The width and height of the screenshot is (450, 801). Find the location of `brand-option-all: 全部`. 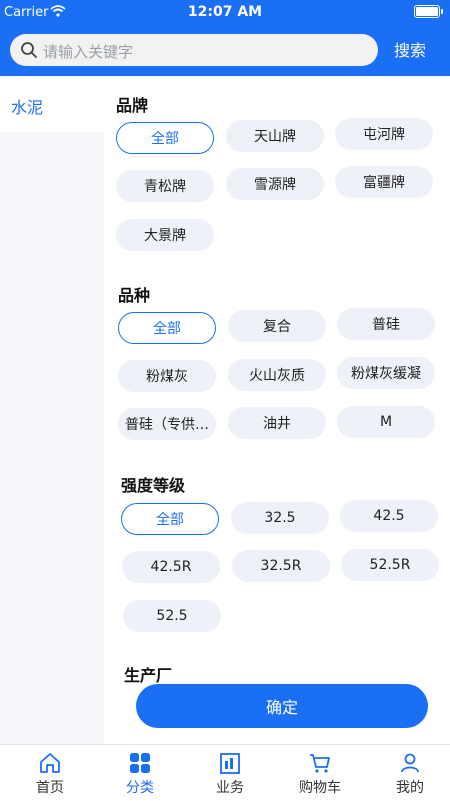

brand-option-all: 全部 is located at coordinates (165, 138).